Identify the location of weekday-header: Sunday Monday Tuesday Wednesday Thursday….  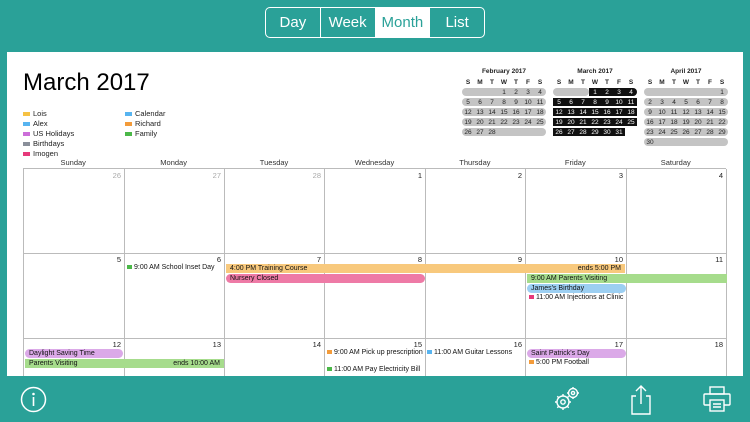
(375, 162).